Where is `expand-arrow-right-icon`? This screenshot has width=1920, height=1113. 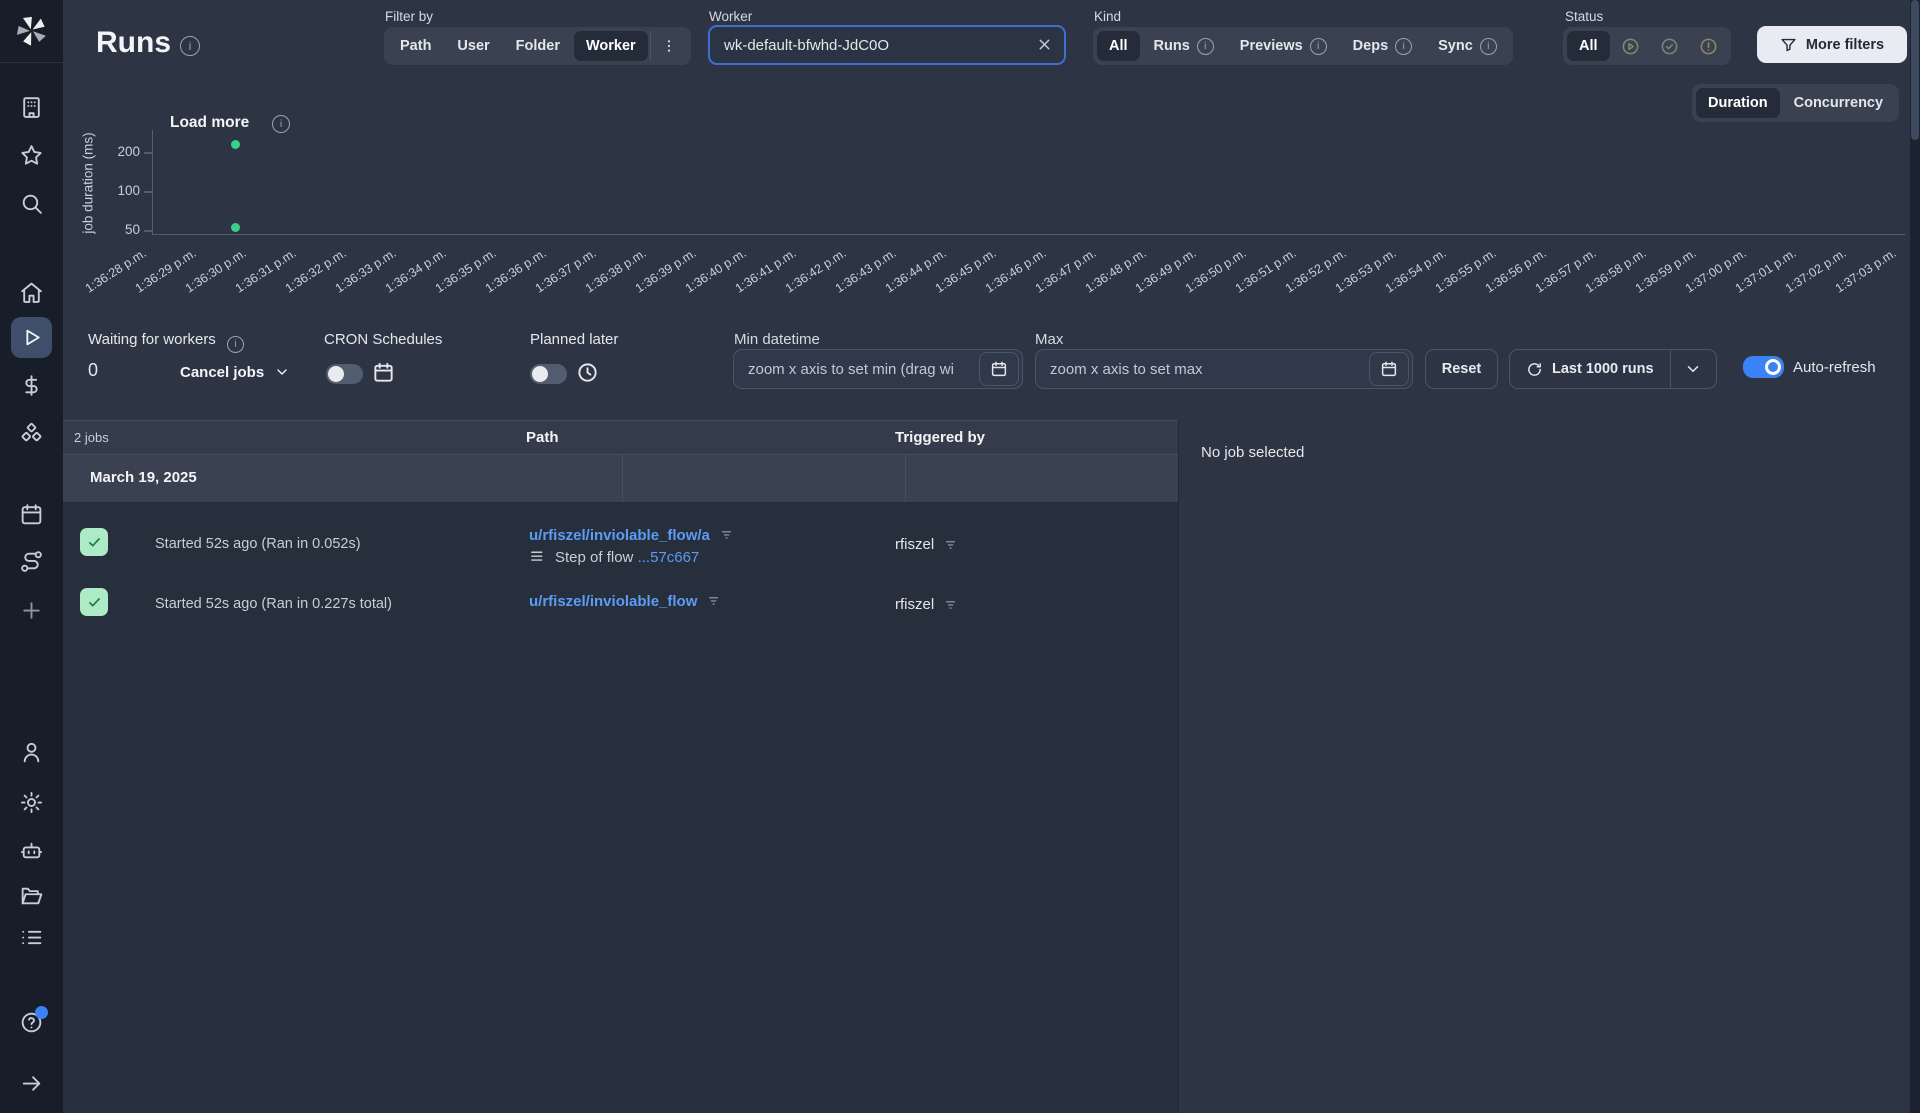
expand-arrow-right-icon is located at coordinates (31, 1083).